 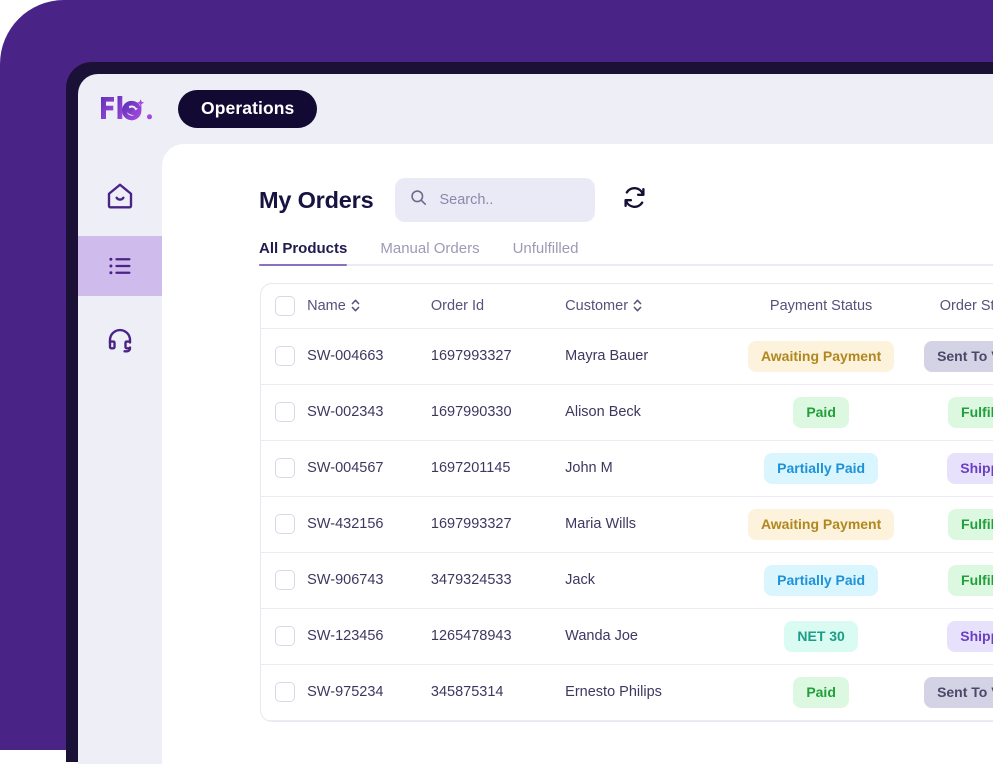 I want to click on home-icon, so click(x=120, y=196).